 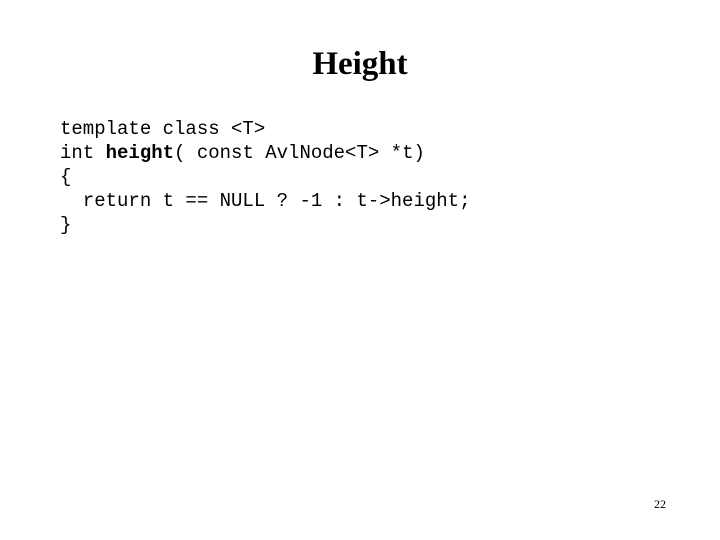 I want to click on code-line: {, so click(x=370, y=177).